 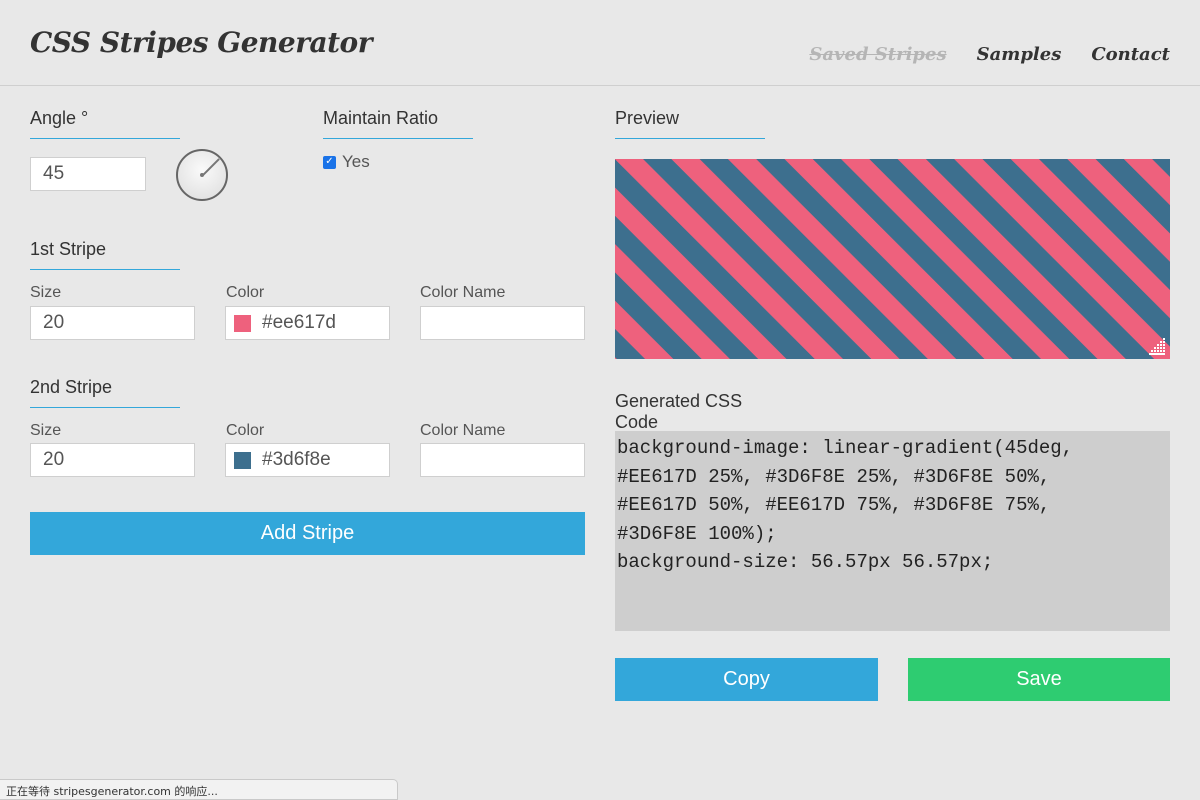 I want to click on preview-title: Preview, so click(x=690, y=123).